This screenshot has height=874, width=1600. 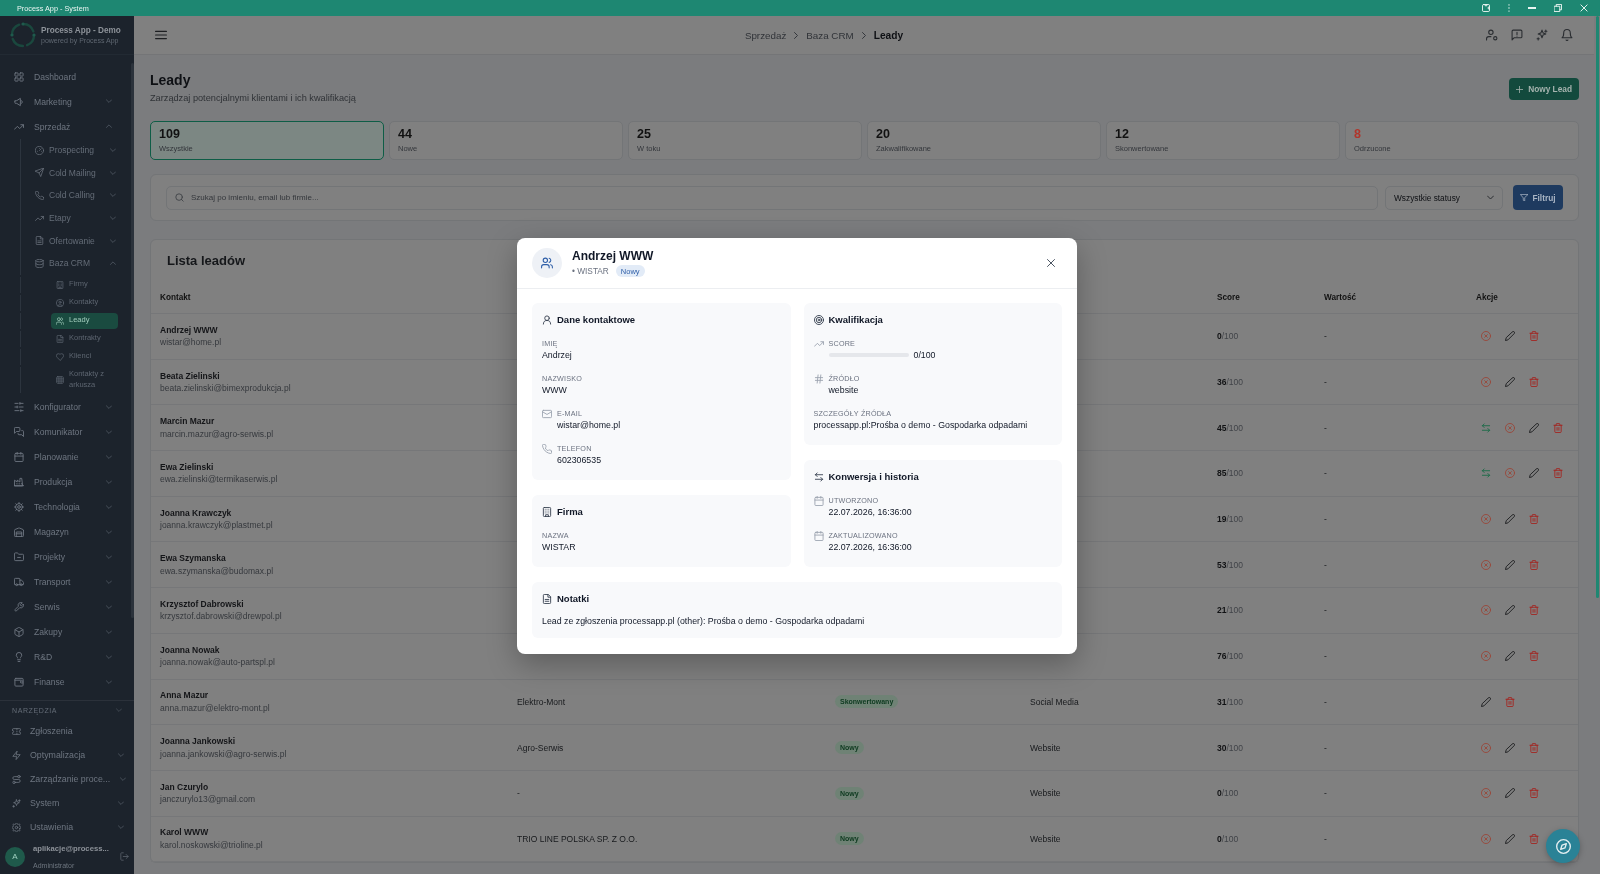 What do you see at coordinates (65, 482) in the screenshot?
I see `nav-item: Produkcja` at bounding box center [65, 482].